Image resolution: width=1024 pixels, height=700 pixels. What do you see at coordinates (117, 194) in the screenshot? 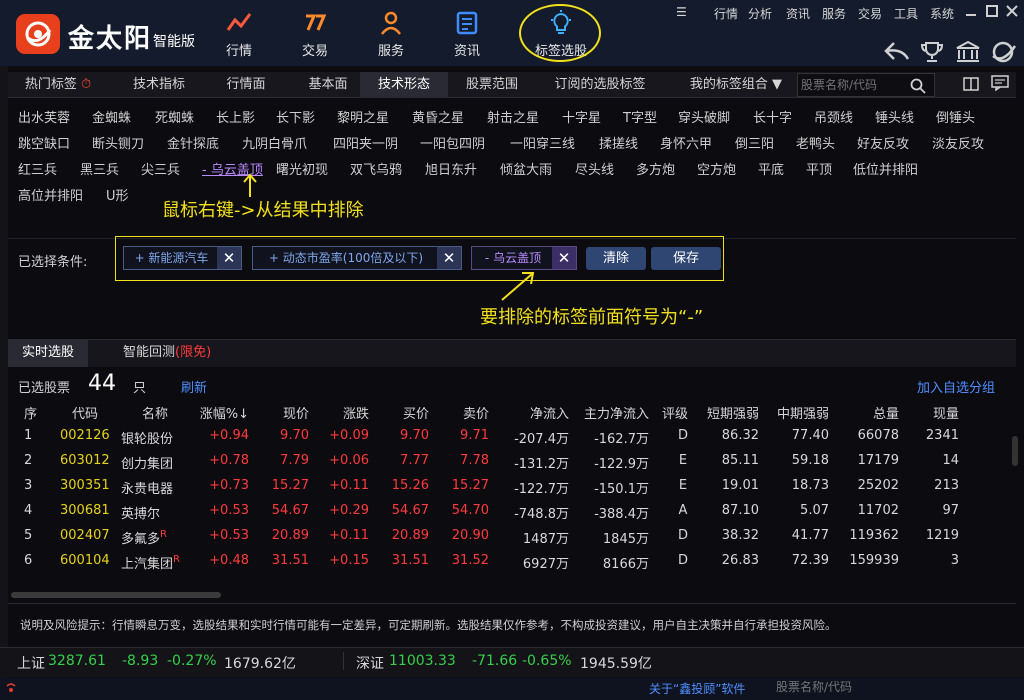
I see `pattern-tag: U形` at bounding box center [117, 194].